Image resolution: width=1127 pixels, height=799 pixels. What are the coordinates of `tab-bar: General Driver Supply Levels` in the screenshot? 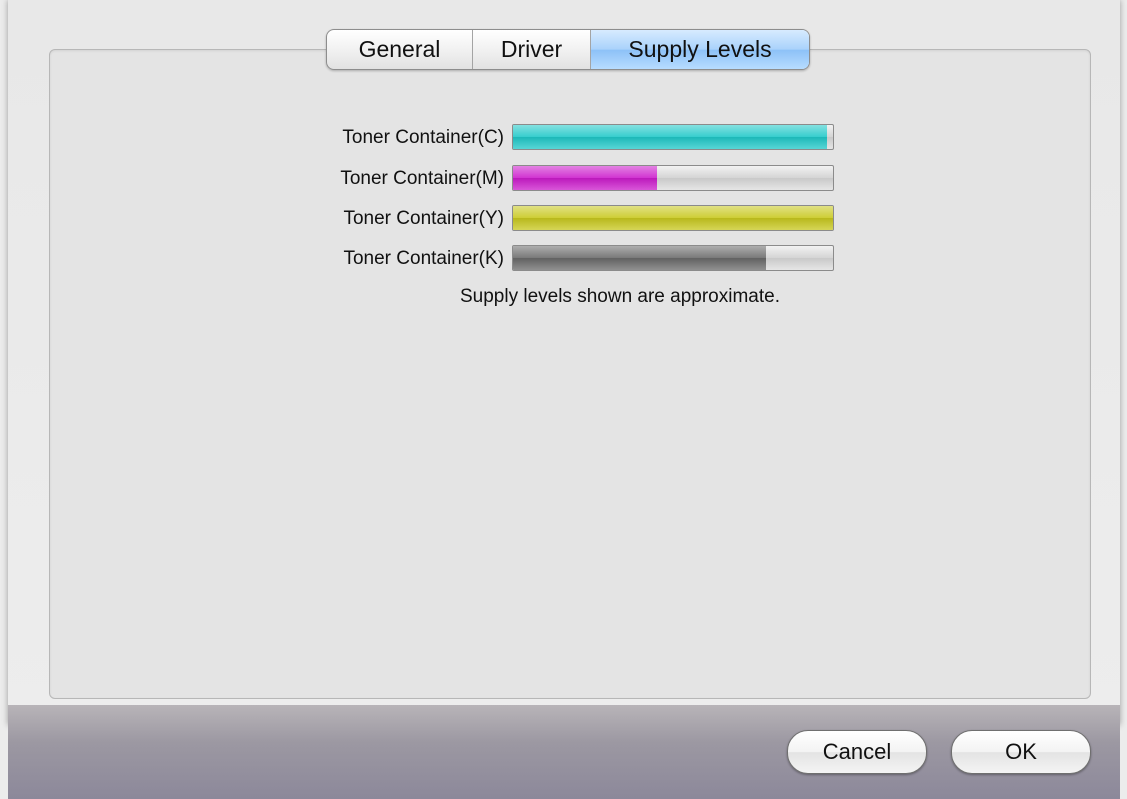 It's located at (568, 49).